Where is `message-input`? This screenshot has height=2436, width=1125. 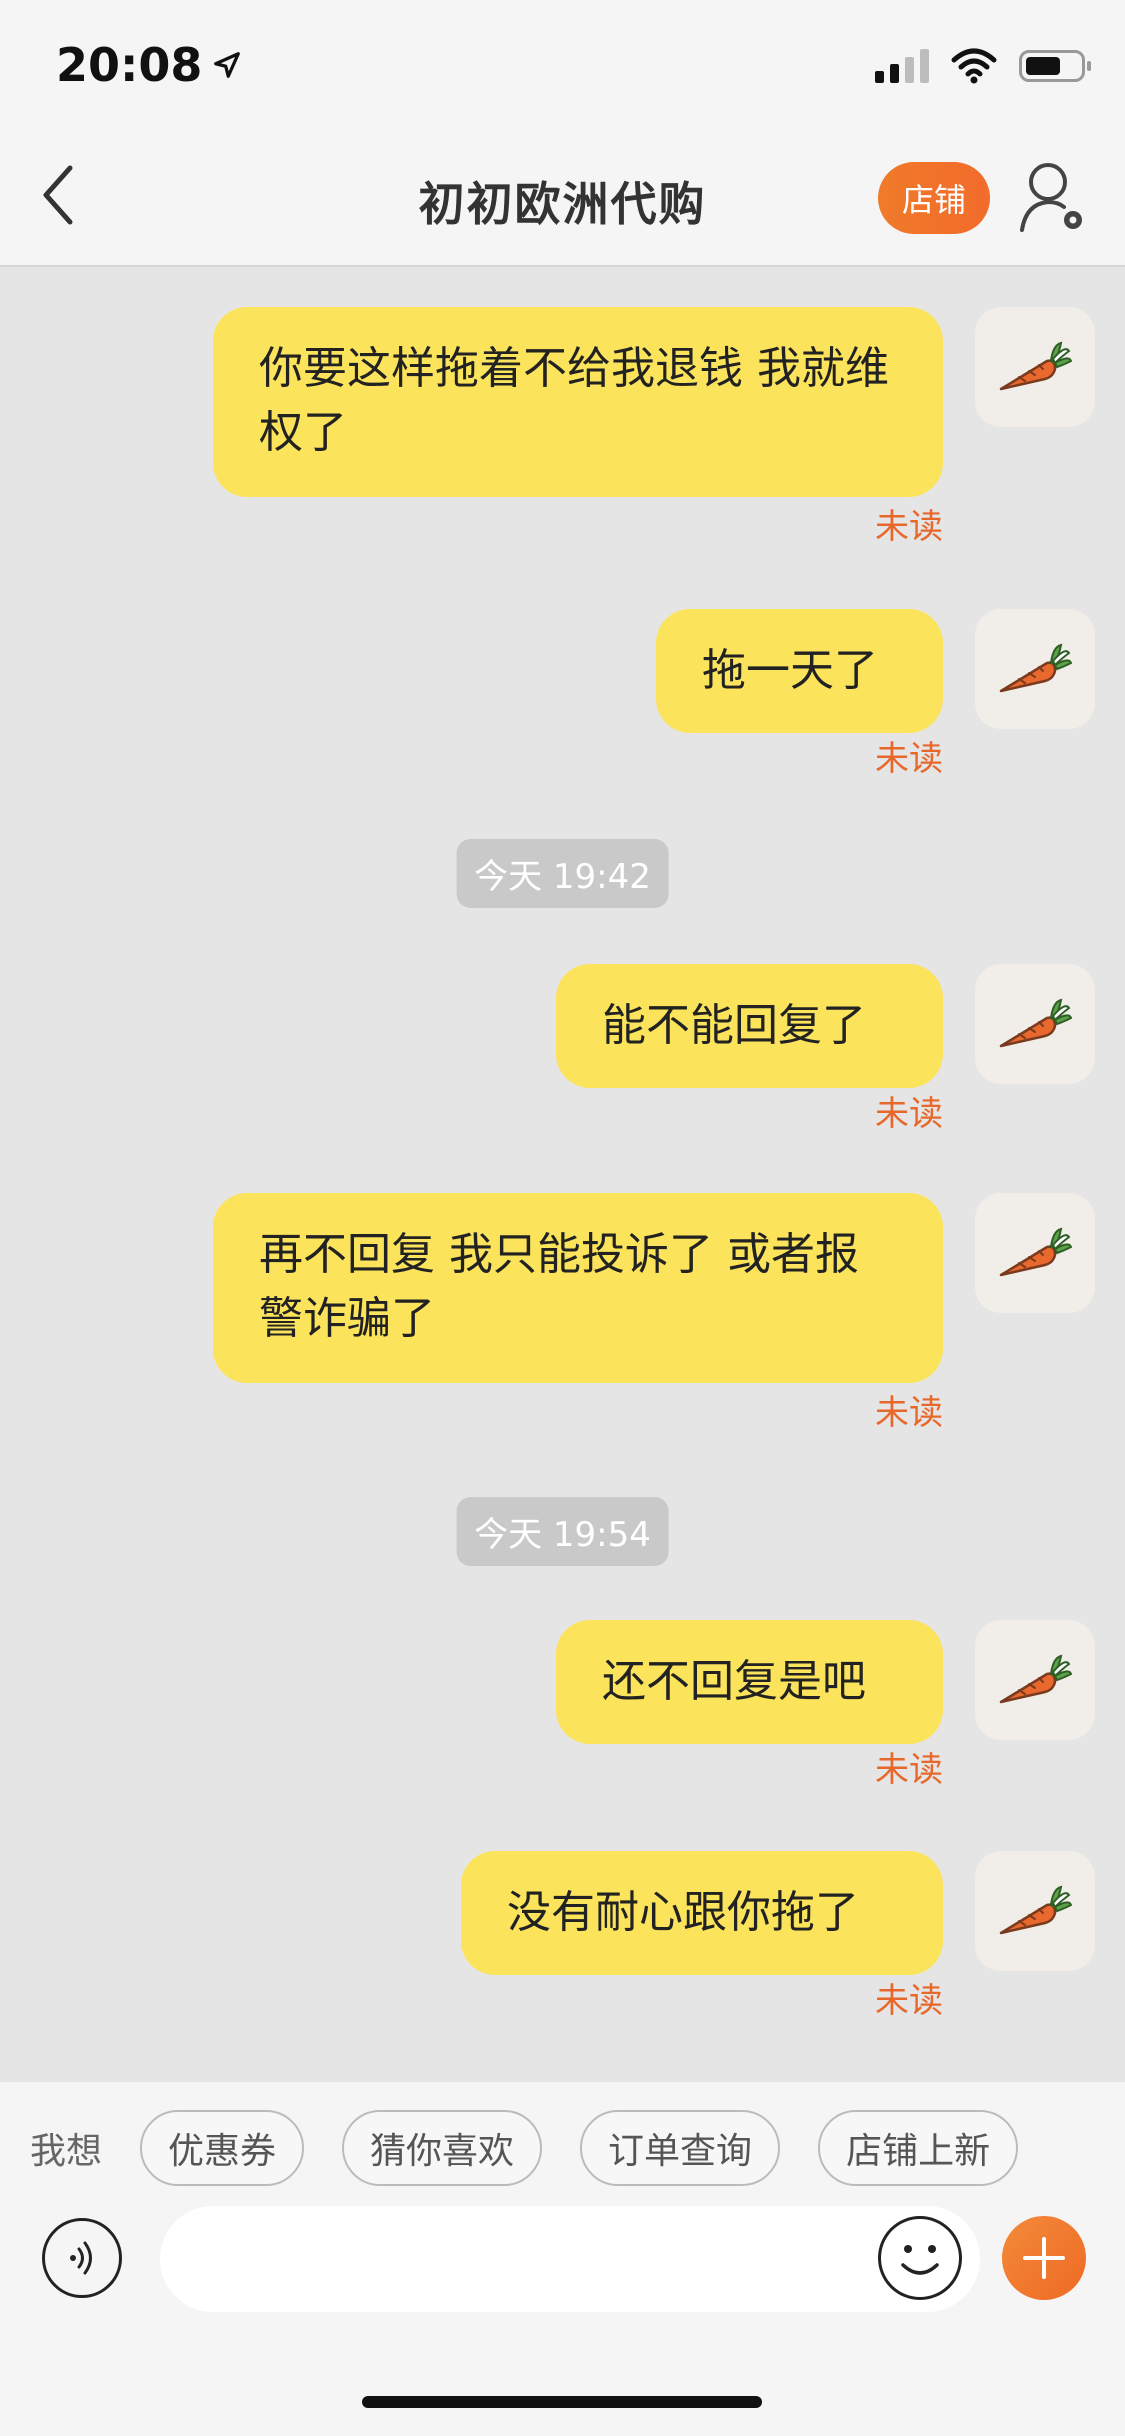
message-input is located at coordinates (570, 2259).